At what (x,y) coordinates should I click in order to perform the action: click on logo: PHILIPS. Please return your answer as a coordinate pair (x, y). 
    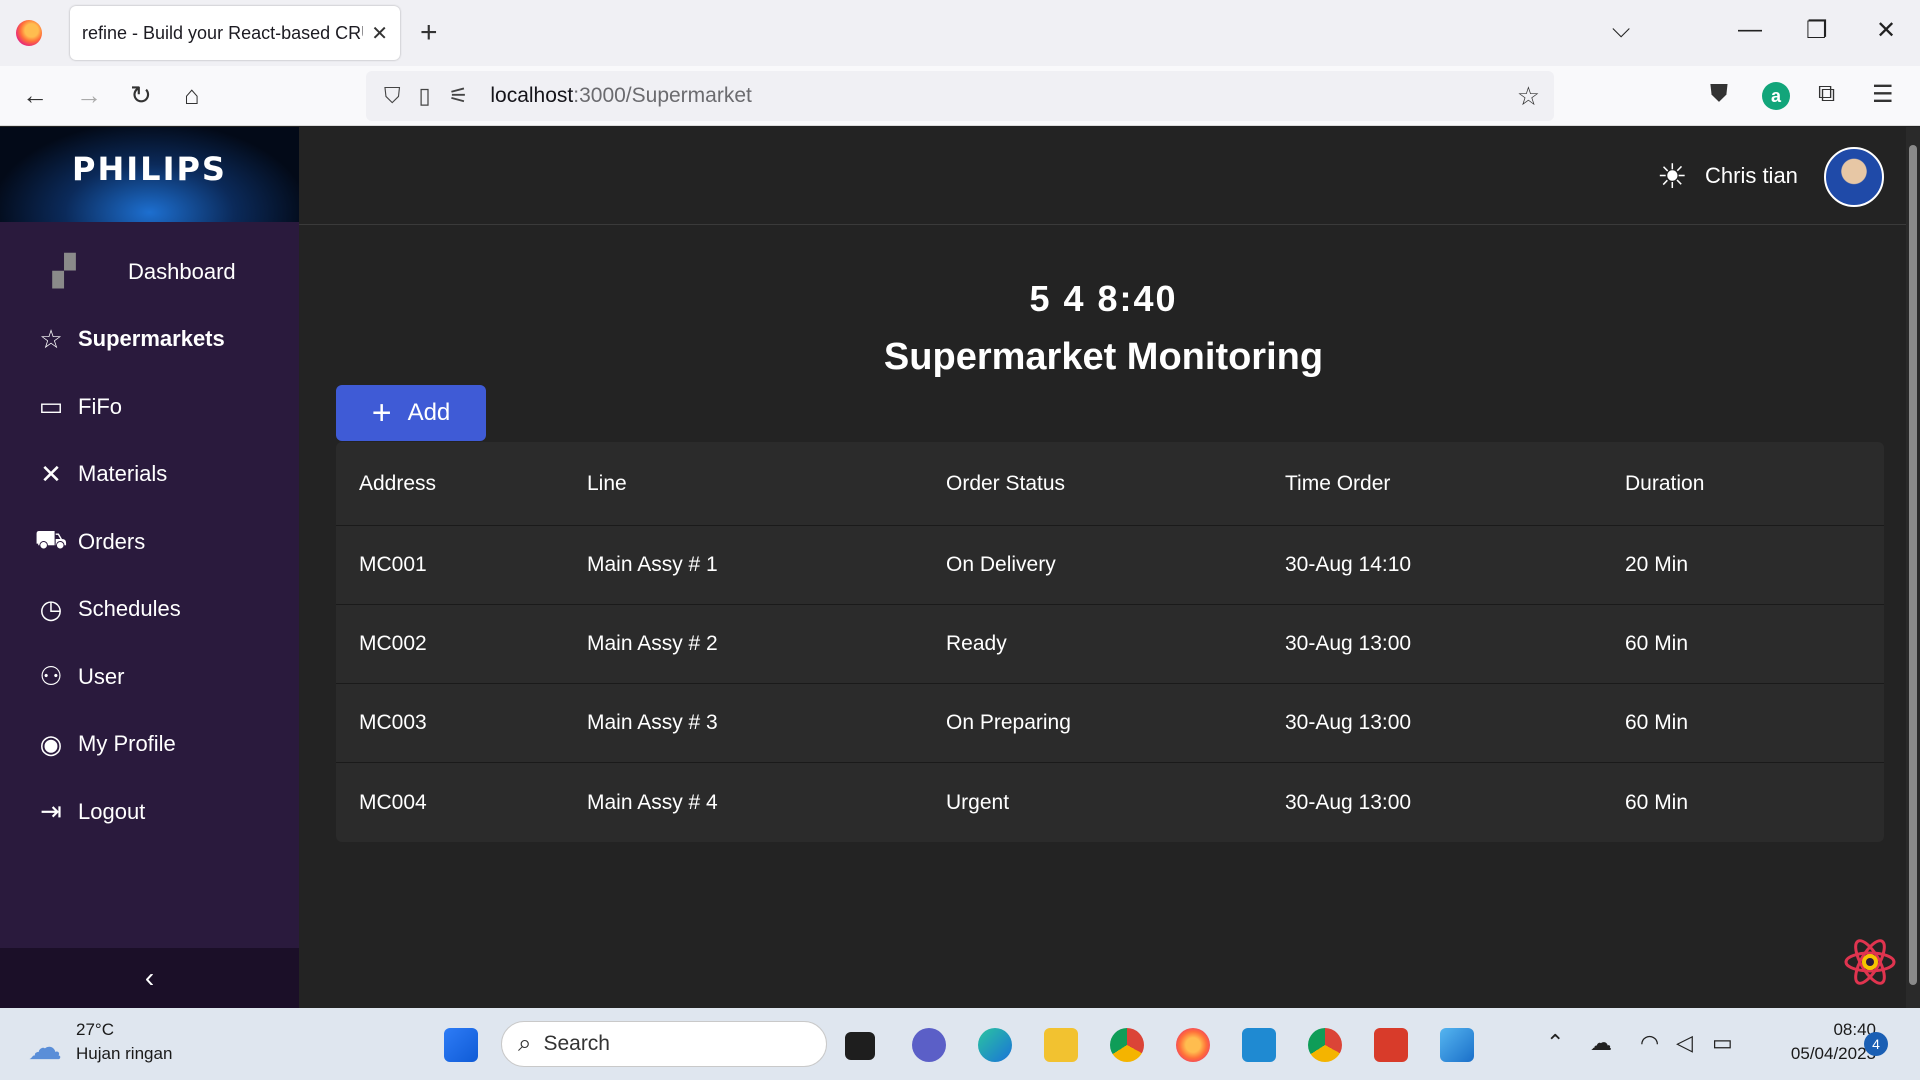
    Looking at the image, I should click on (149, 174).